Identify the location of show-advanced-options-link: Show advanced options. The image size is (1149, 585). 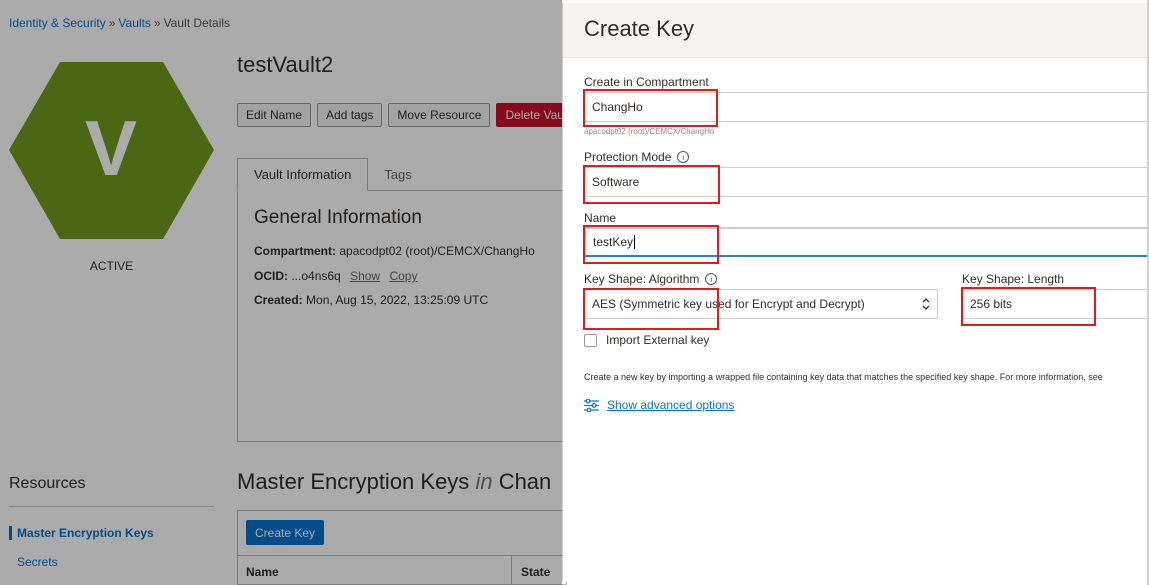
(670, 405).